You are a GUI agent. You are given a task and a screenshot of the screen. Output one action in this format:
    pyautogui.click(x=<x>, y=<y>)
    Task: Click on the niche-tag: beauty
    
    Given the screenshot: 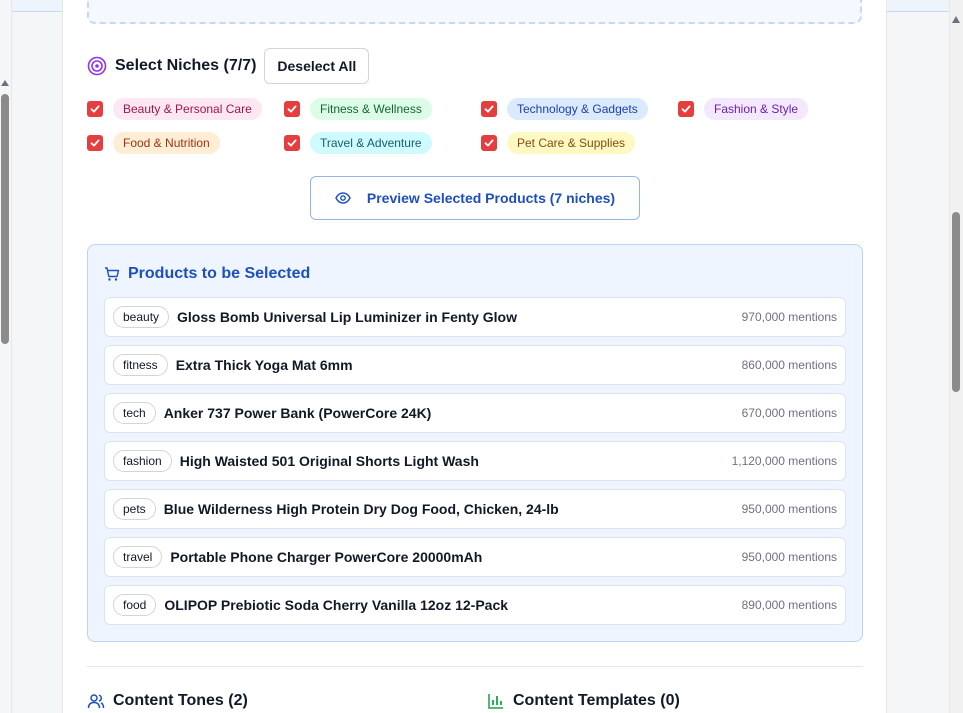 What is the action you would take?
    pyautogui.click(x=141, y=317)
    